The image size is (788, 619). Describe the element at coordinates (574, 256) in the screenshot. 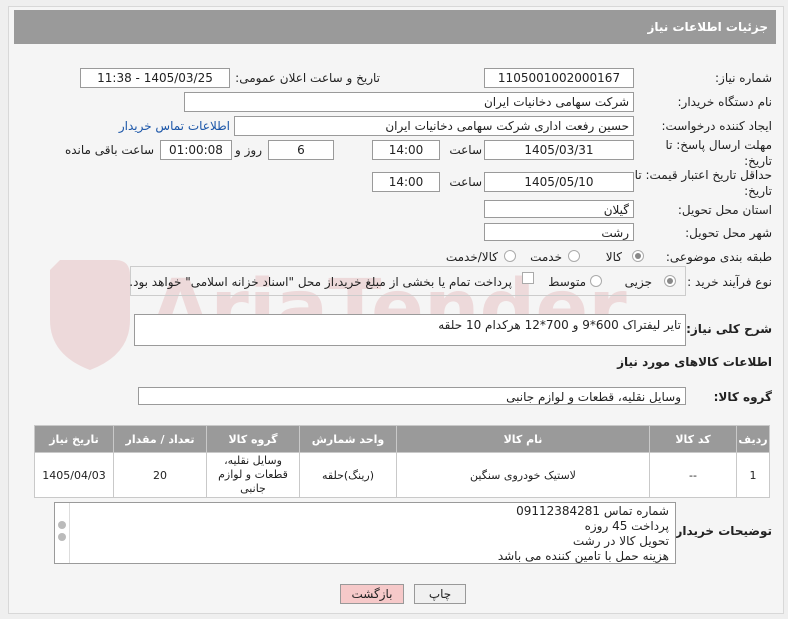

I see `category-radio-service` at that location.